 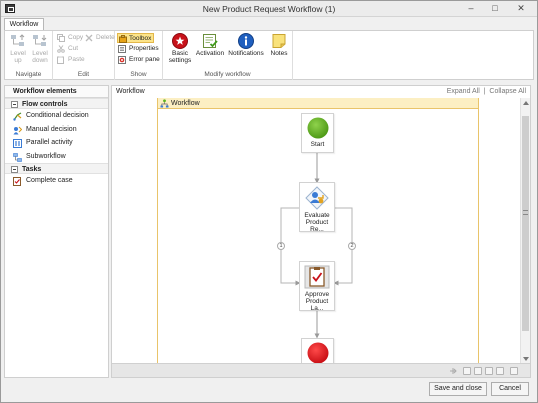 What do you see at coordinates (140, 38) in the screenshot?
I see `toolbox-label: Toolbox` at bounding box center [140, 38].